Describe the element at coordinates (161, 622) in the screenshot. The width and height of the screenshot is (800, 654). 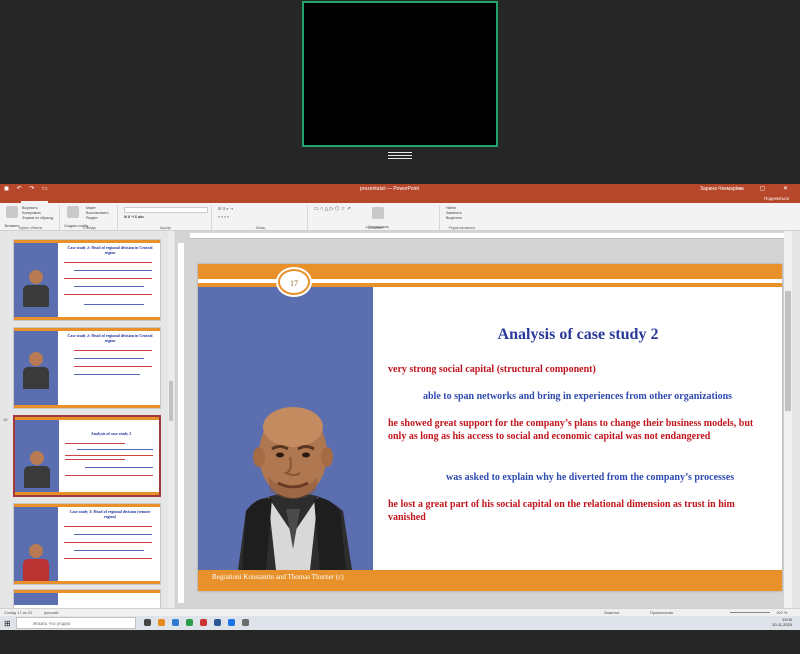
I see `app-icon-explorer` at that location.